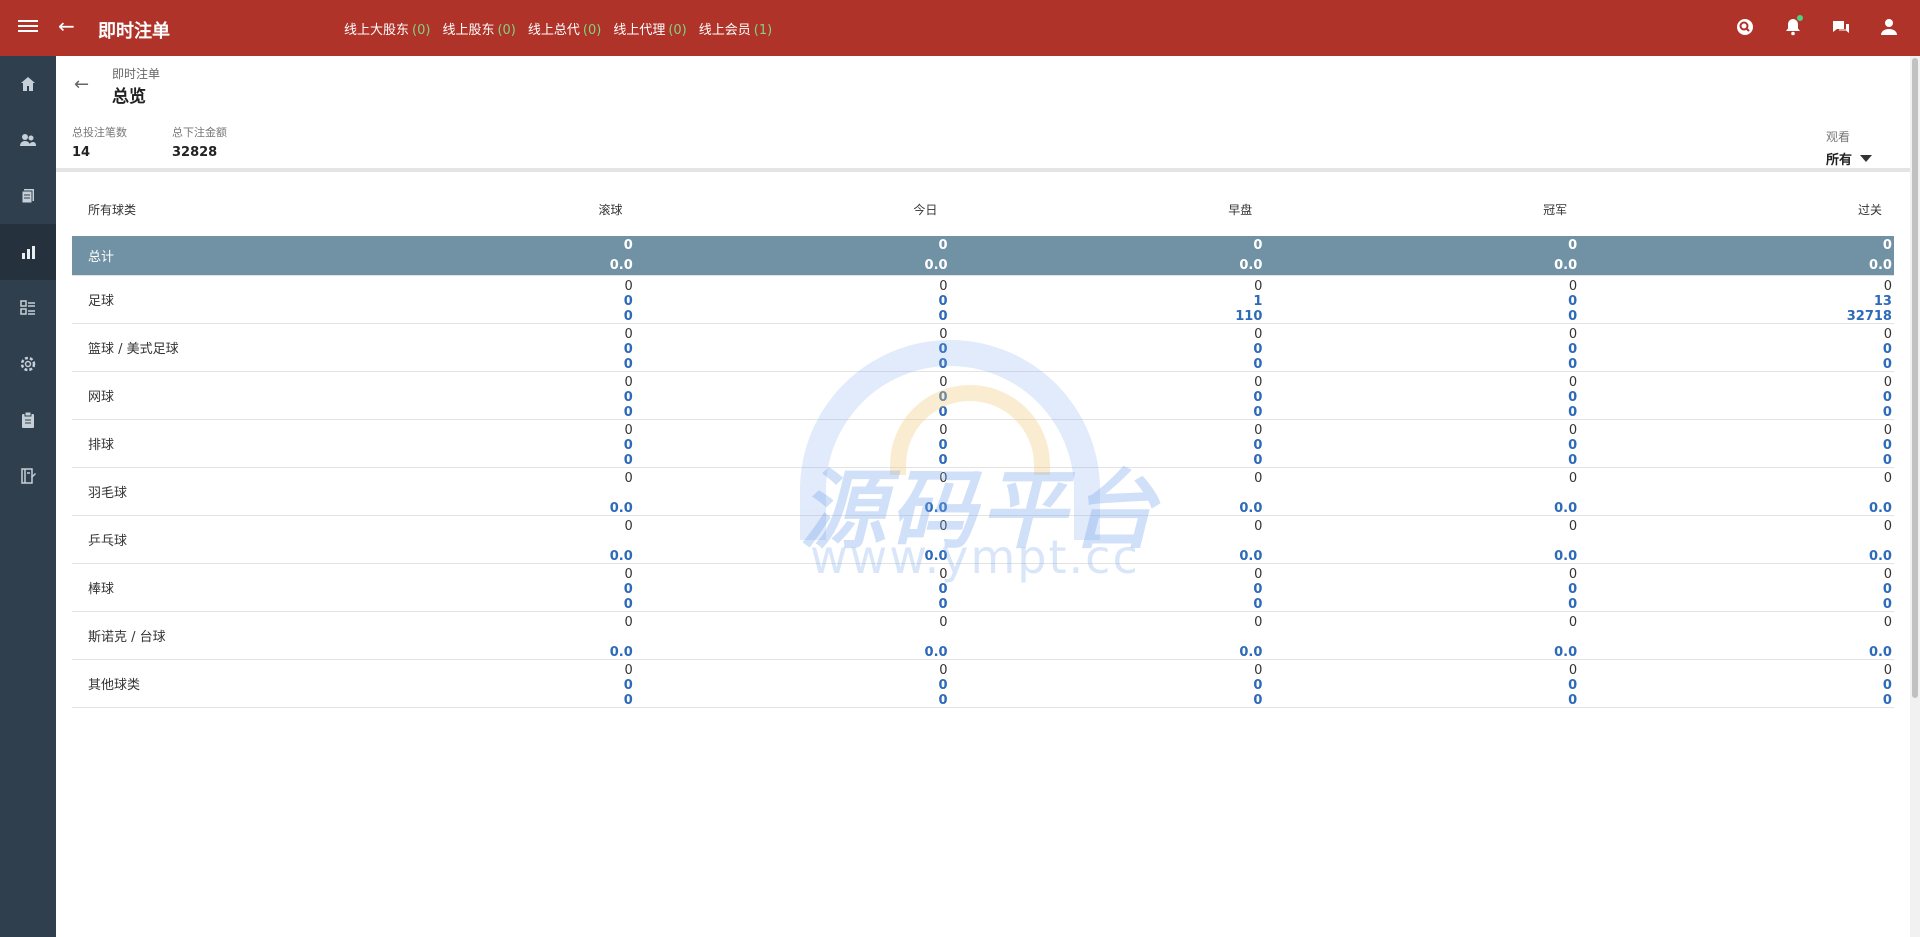  What do you see at coordinates (639, 30) in the screenshot?
I see `online-item-label: 线上代理` at bounding box center [639, 30].